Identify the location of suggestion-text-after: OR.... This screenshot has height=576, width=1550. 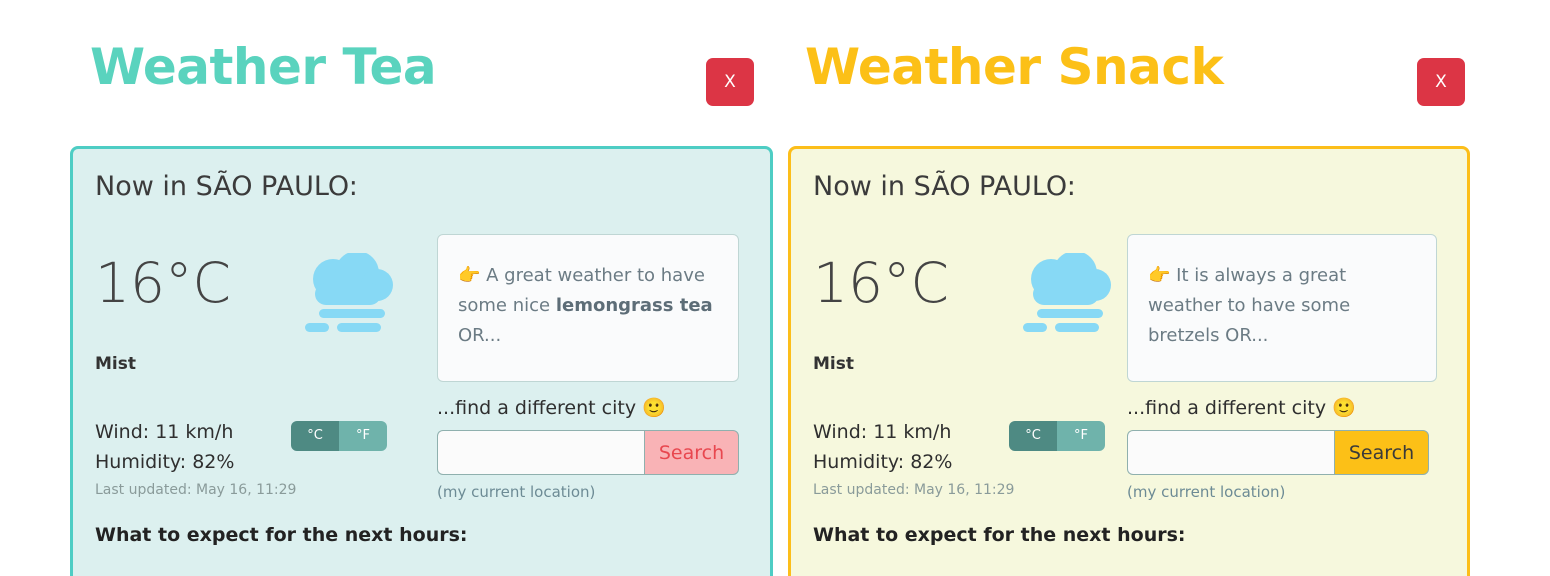
(480, 335).